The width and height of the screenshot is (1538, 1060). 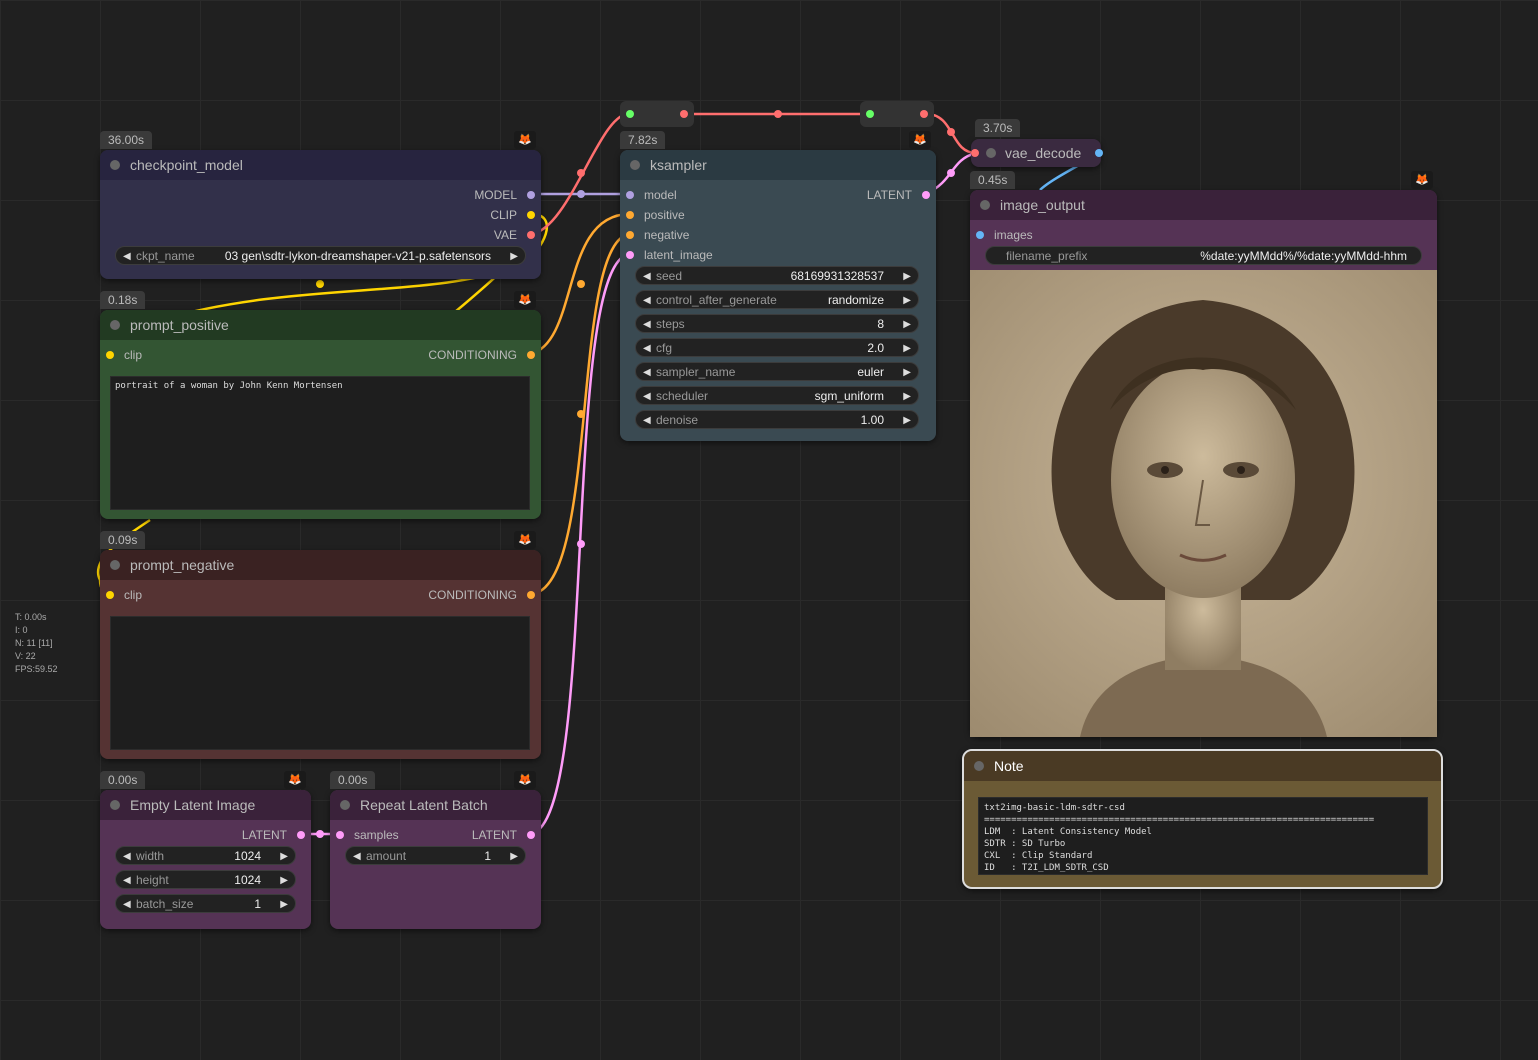 What do you see at coordinates (778, 165) in the screenshot?
I see `node-title-bar: ksampler` at bounding box center [778, 165].